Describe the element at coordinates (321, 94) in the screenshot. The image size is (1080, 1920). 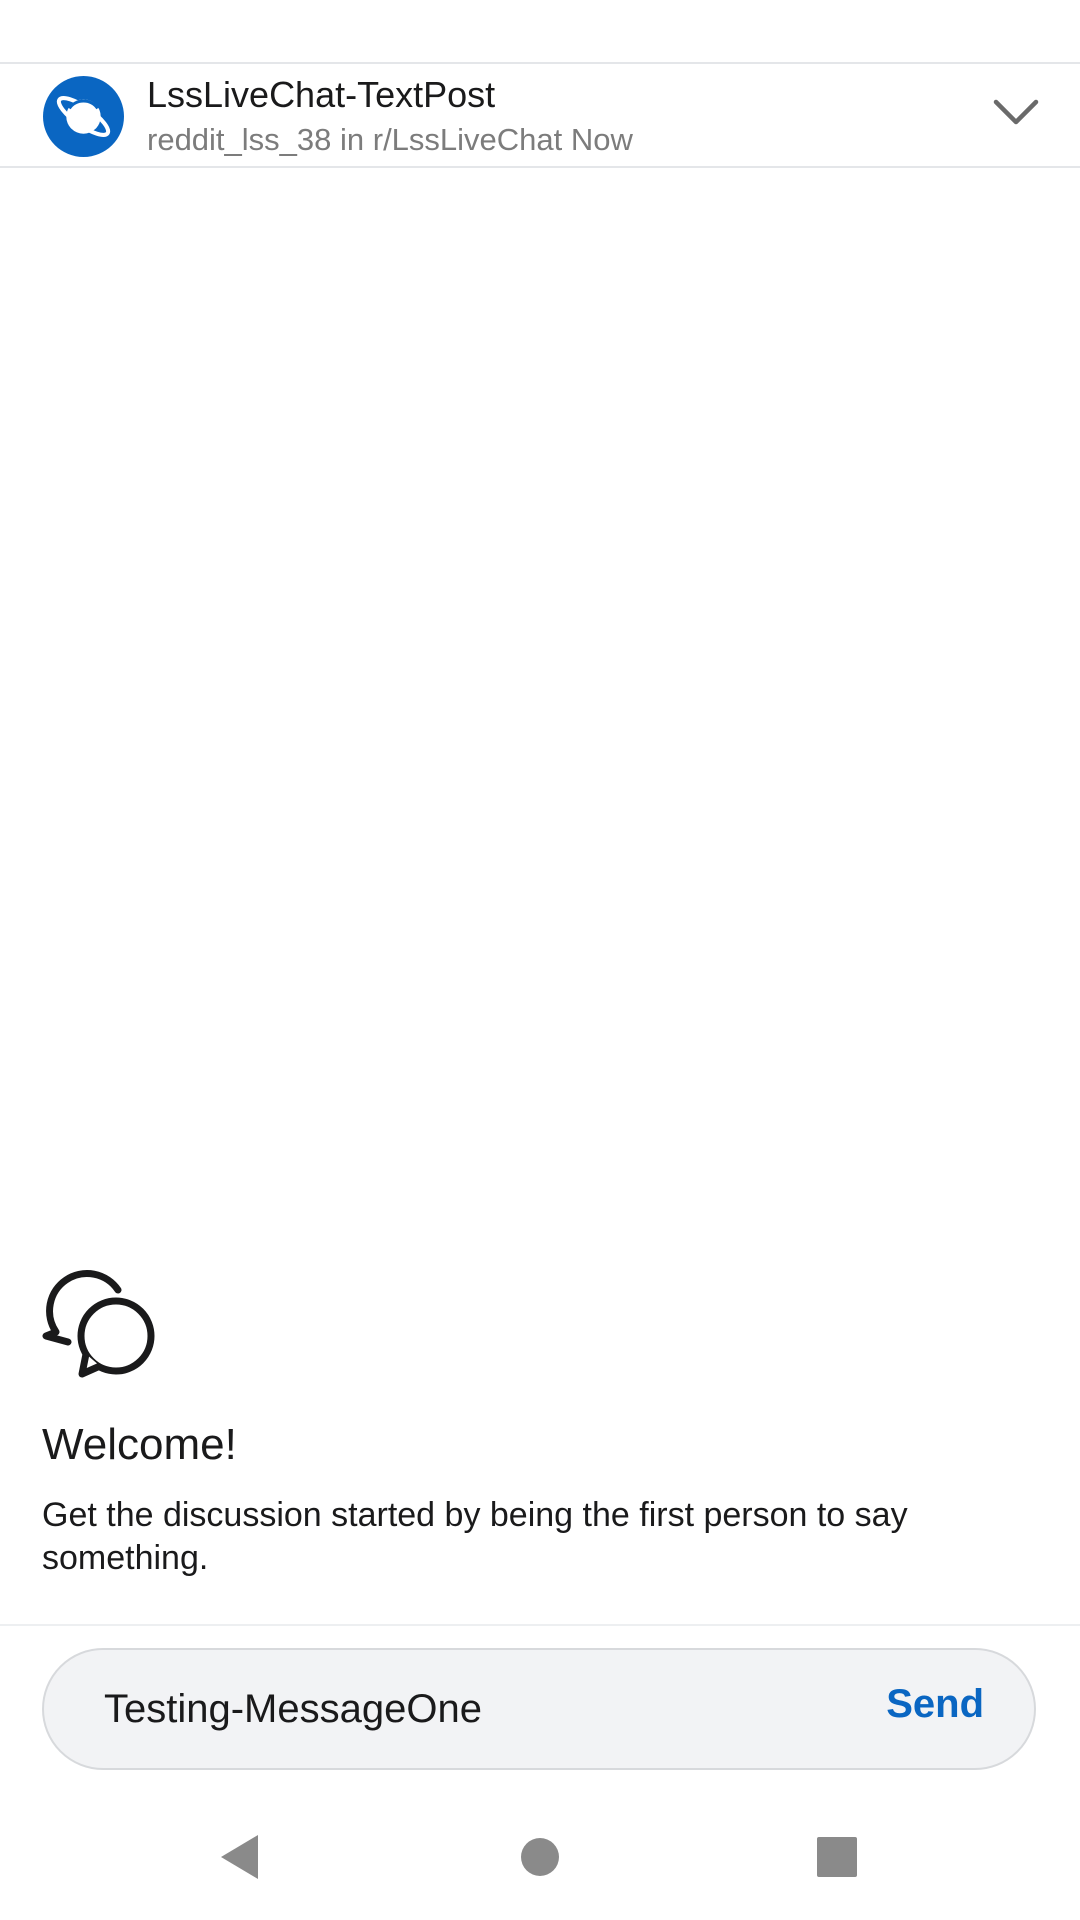
I see `post-title: LssLiveChat-TextPost` at that location.